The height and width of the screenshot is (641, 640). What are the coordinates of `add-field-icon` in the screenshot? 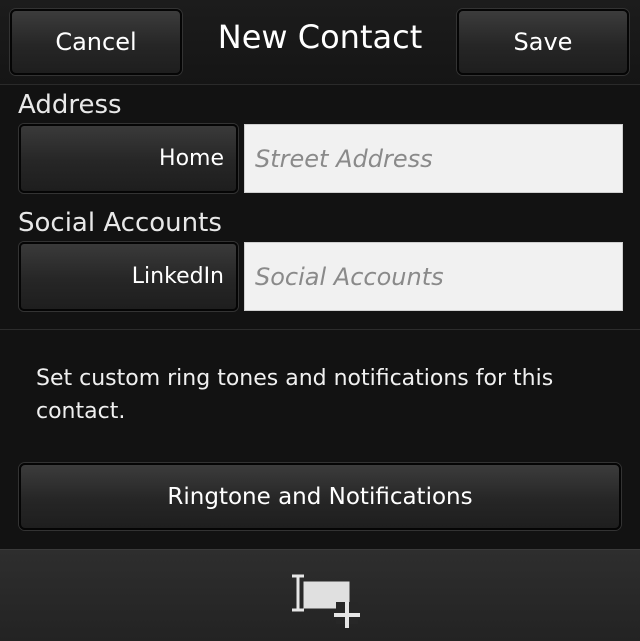 It's located at (325, 602).